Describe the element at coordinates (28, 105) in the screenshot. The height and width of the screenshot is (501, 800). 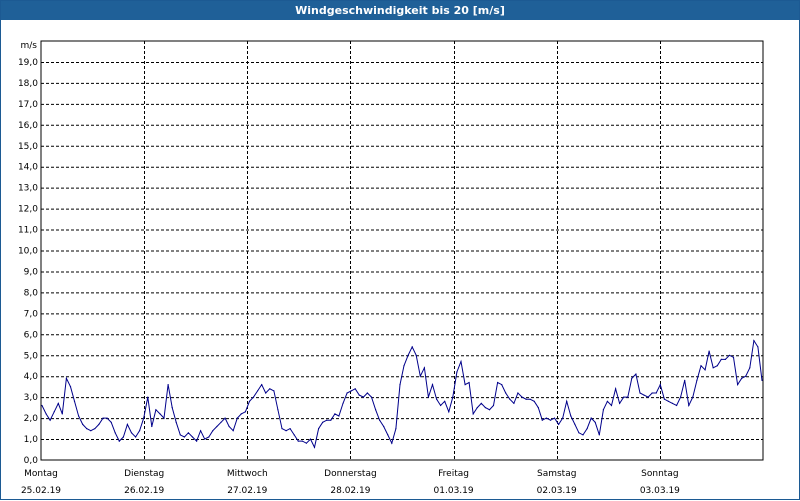
I see `y-tick-label: 17,0` at that location.